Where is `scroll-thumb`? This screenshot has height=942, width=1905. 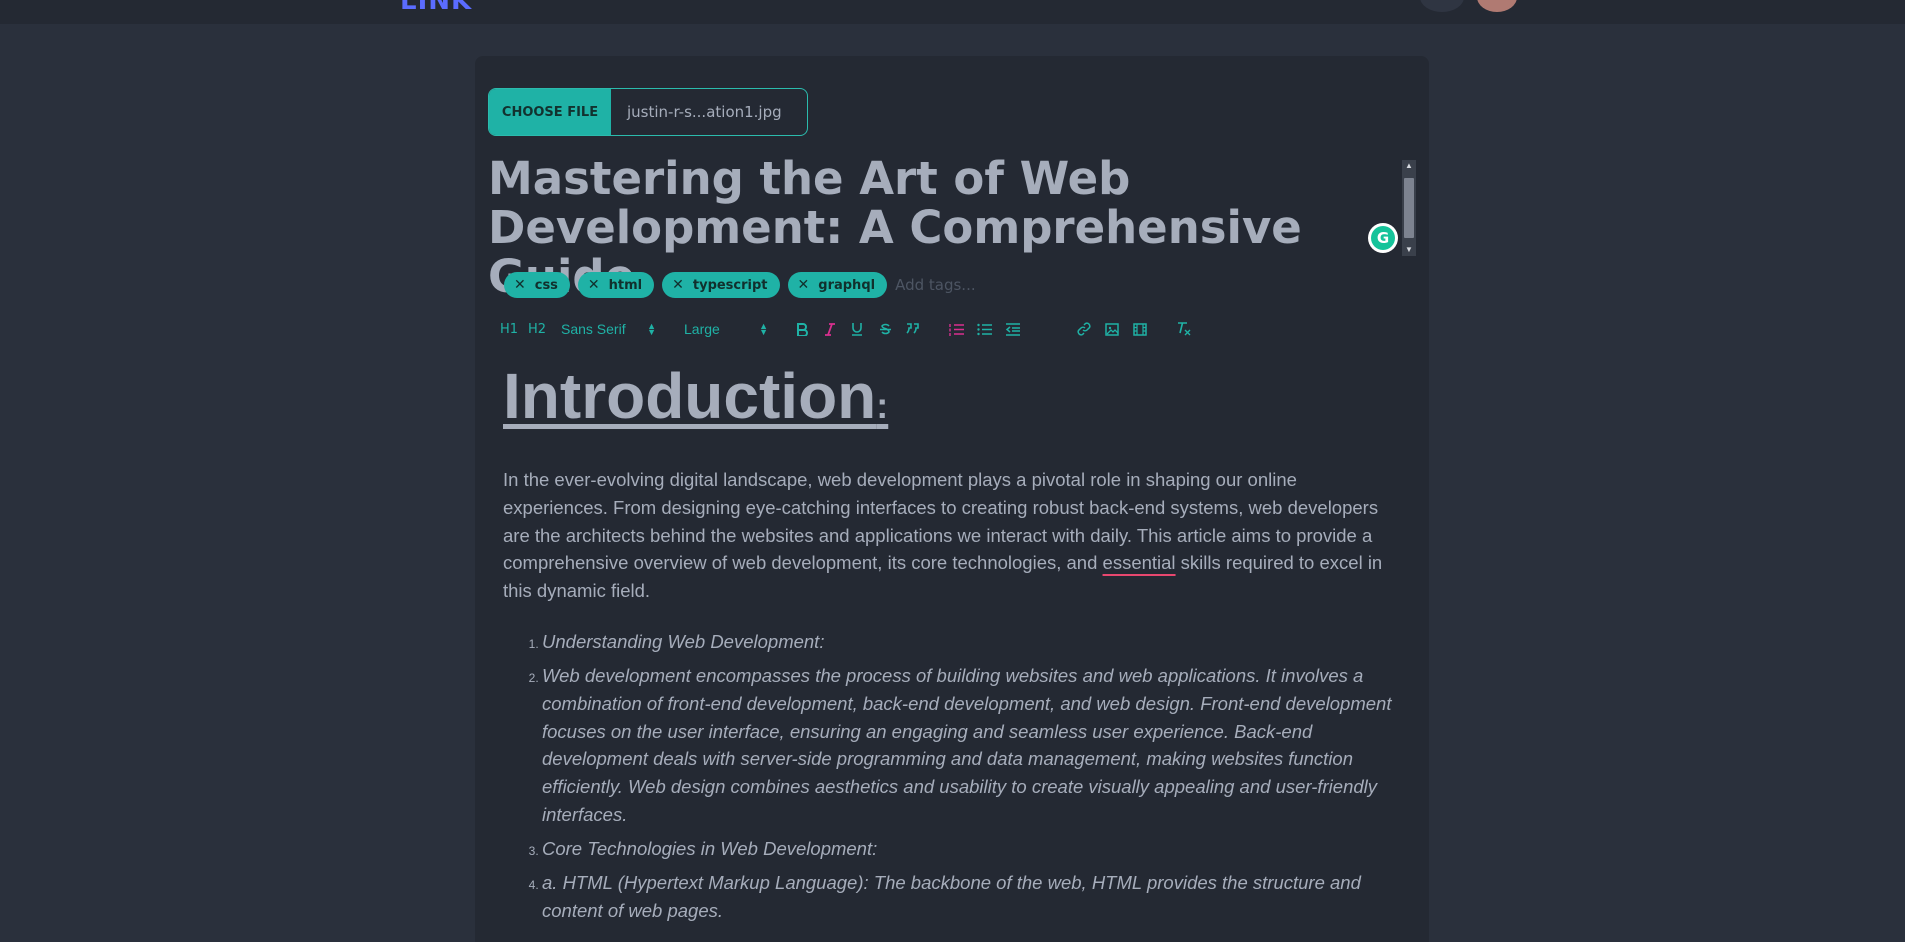 scroll-thumb is located at coordinates (1409, 208).